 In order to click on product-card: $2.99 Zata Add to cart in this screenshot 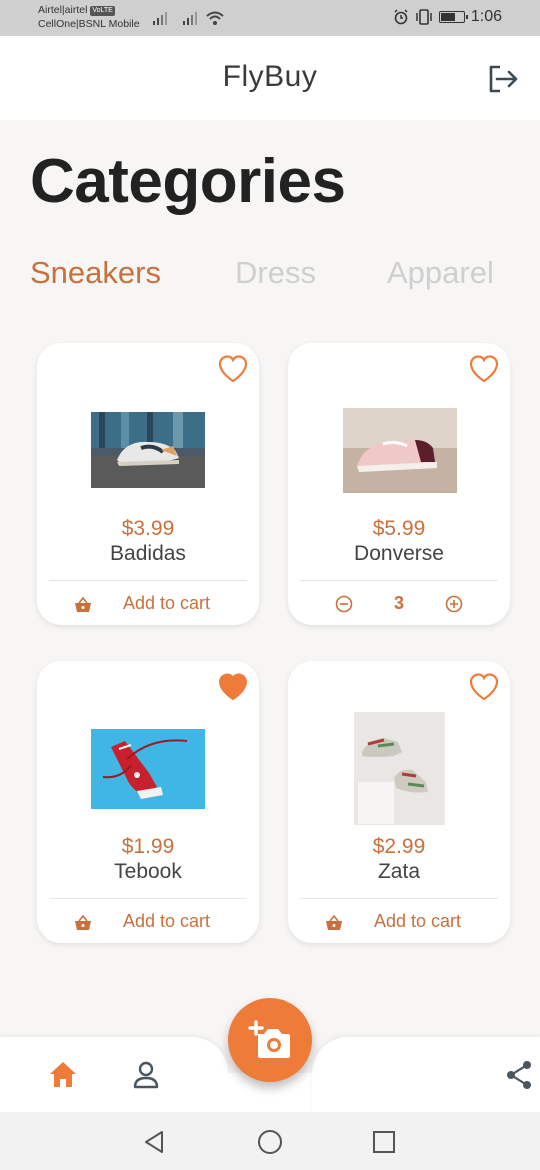, I will do `click(399, 802)`.